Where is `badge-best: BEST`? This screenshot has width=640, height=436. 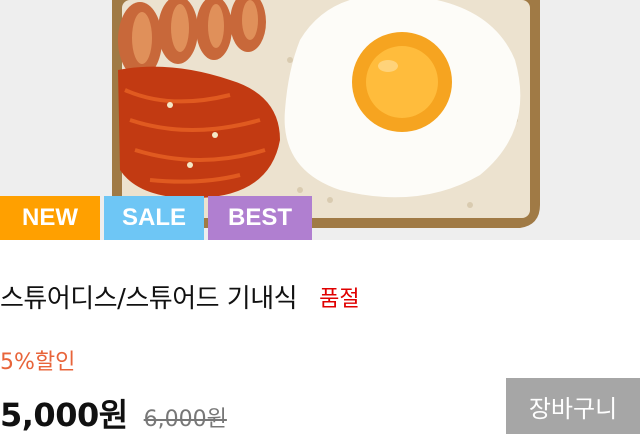
badge-best: BEST is located at coordinates (260, 218).